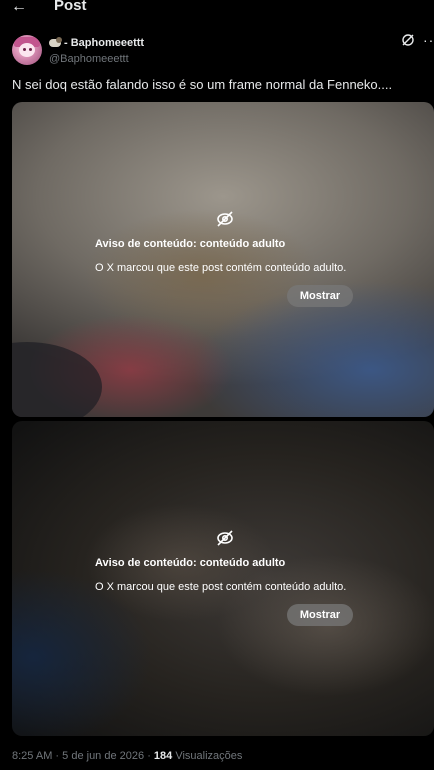  Describe the element at coordinates (19, 8) in the screenshot. I see `arrow-left-icon: ←` at that location.